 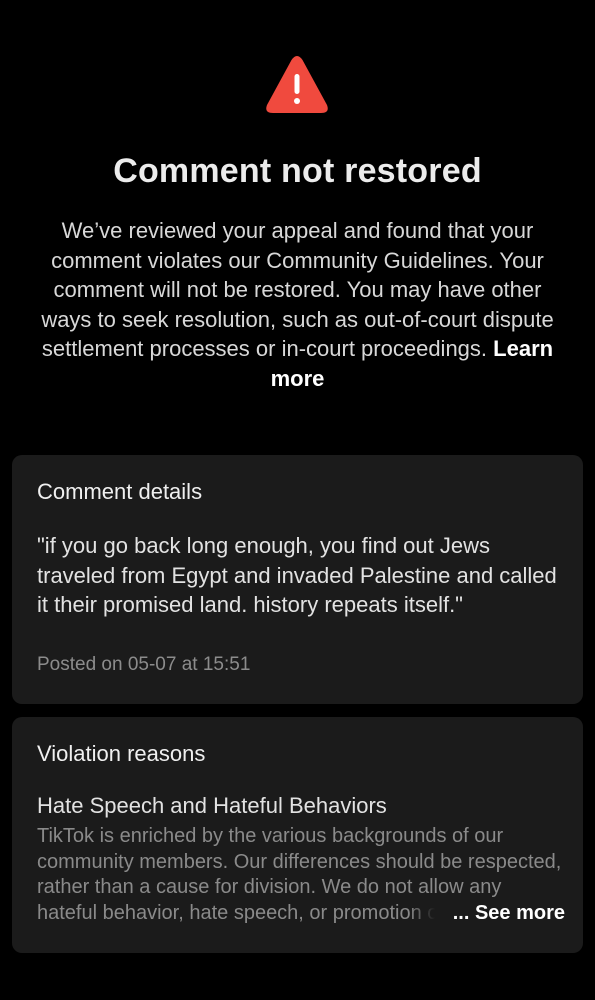 I want to click on posted-timestamp: Posted on 05-07 at 15:51, so click(x=144, y=664).